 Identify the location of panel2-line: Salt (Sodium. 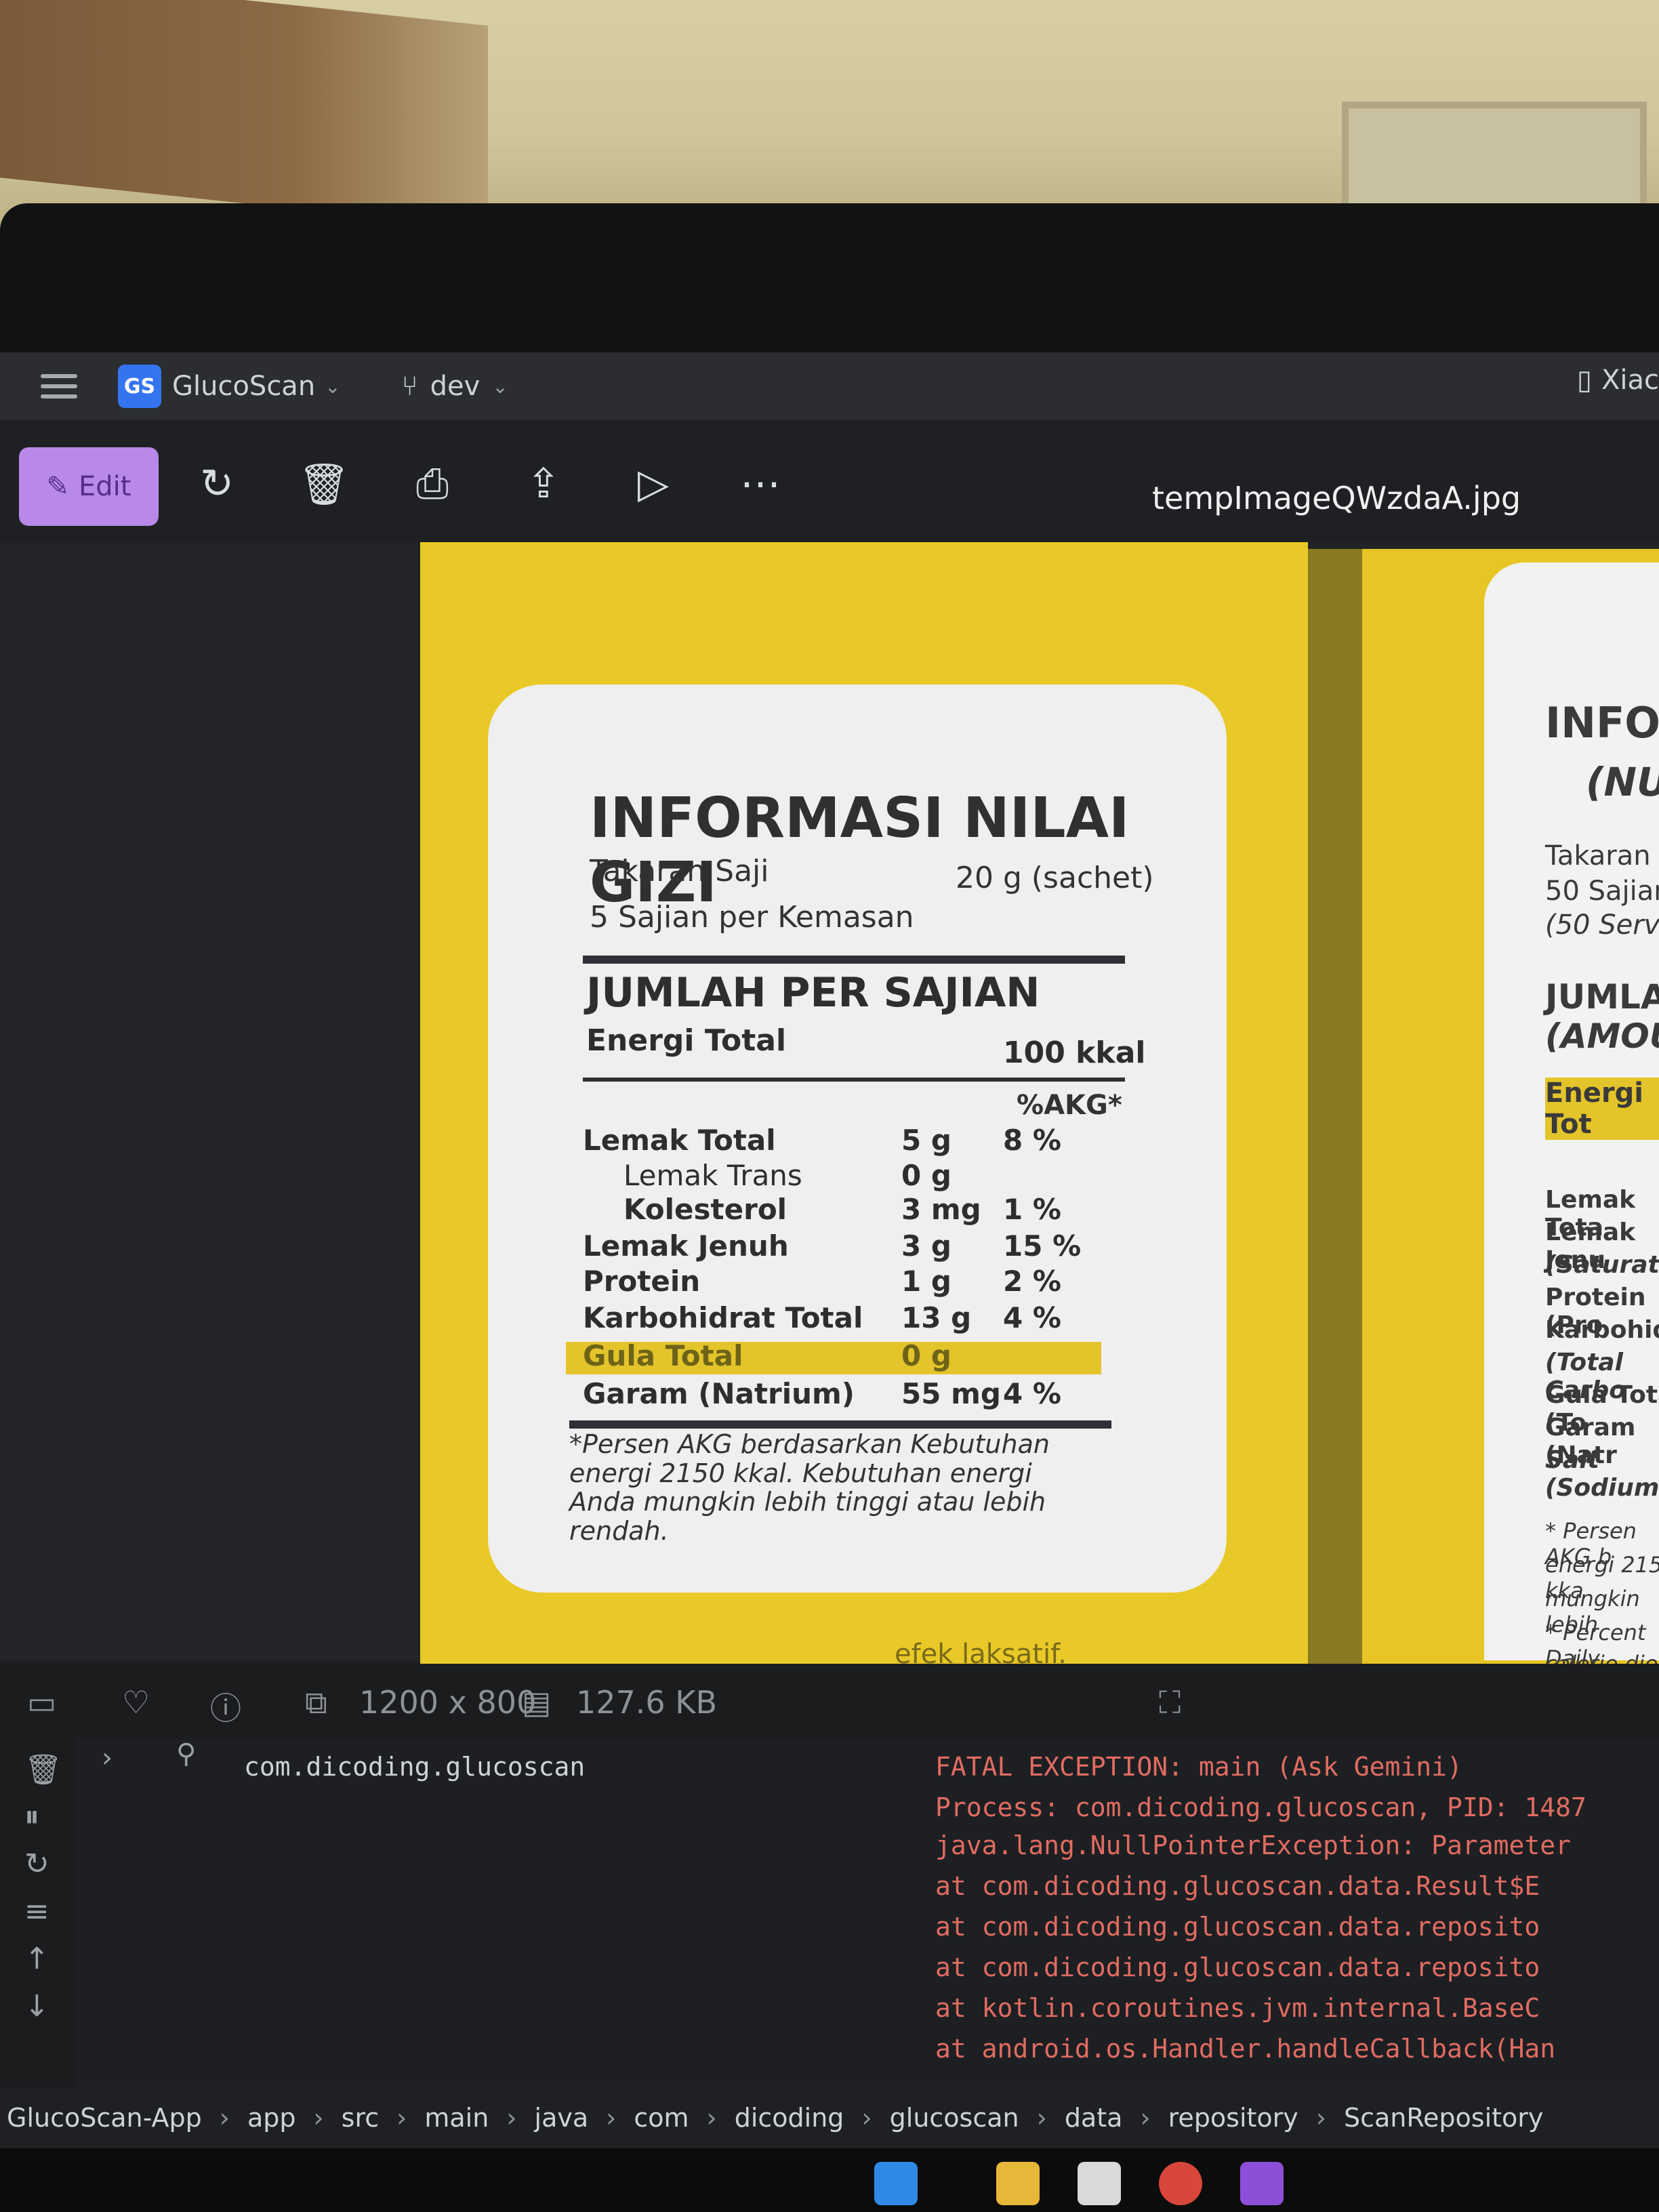
(1602, 1474).